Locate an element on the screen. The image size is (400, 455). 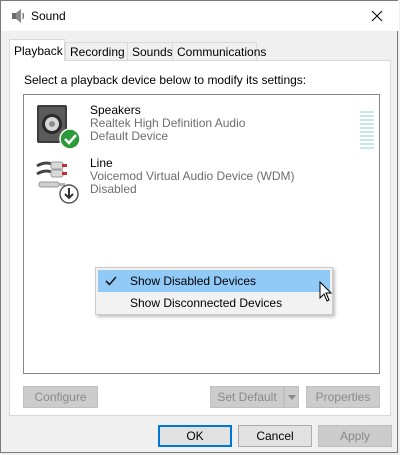
close-icon is located at coordinates (377, 16).